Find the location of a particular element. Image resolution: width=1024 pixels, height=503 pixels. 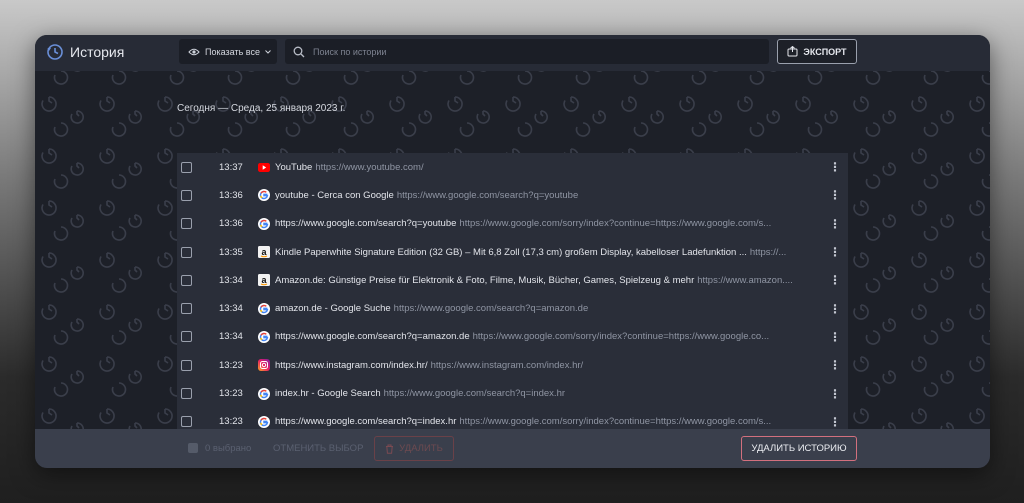

date-heading: Сегодня — Среда, 25 января 2023 г. is located at coordinates (261, 108).